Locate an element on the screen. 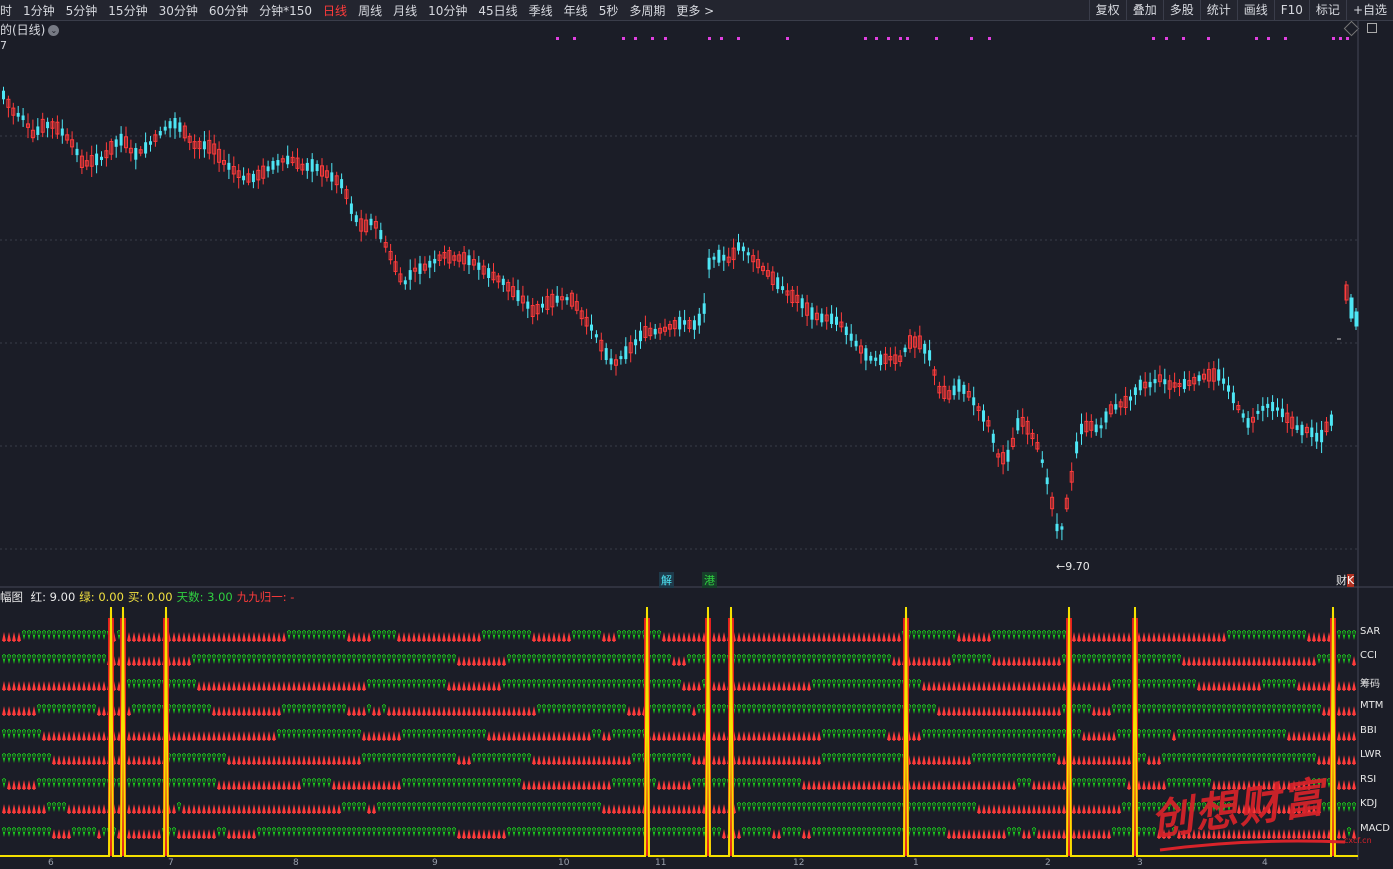  tag-jie: 解 is located at coordinates (666, 580).